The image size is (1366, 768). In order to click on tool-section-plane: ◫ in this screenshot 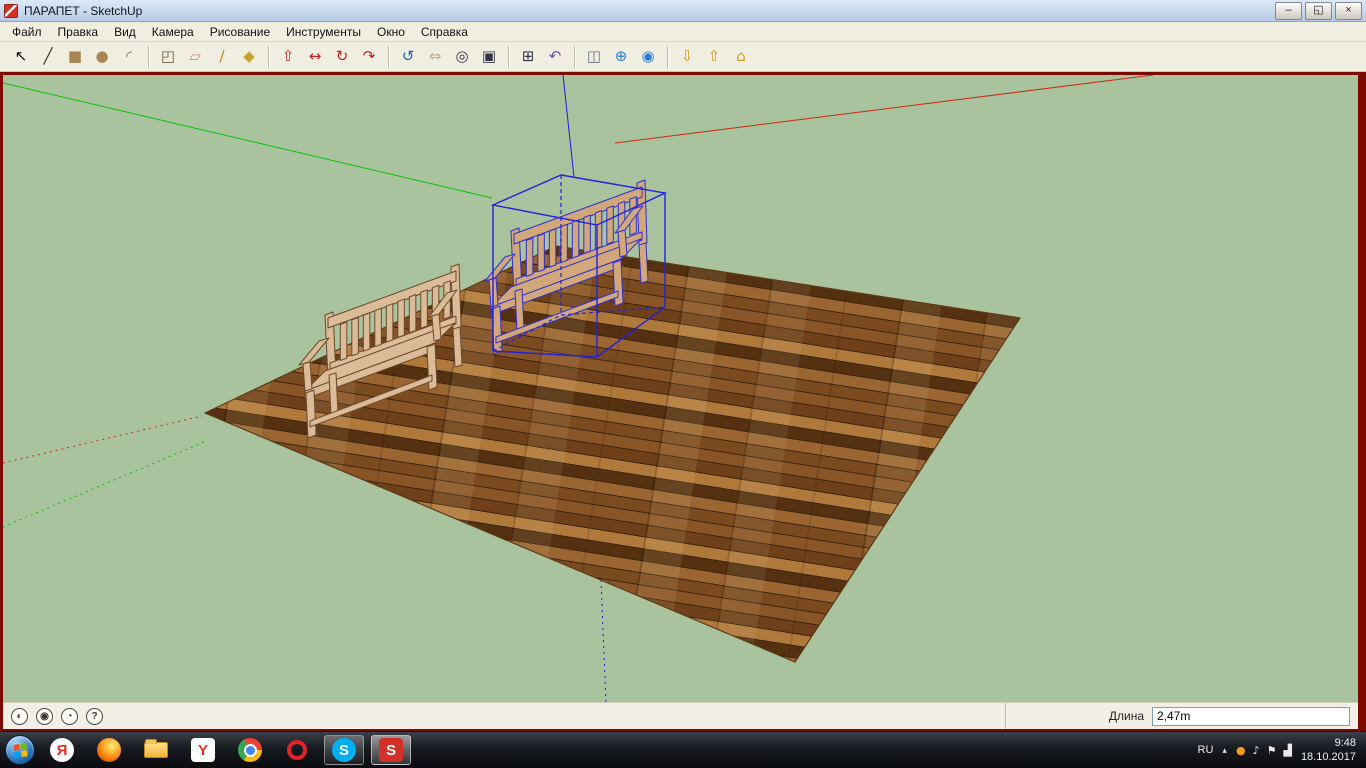, I will do `click(594, 57)`.